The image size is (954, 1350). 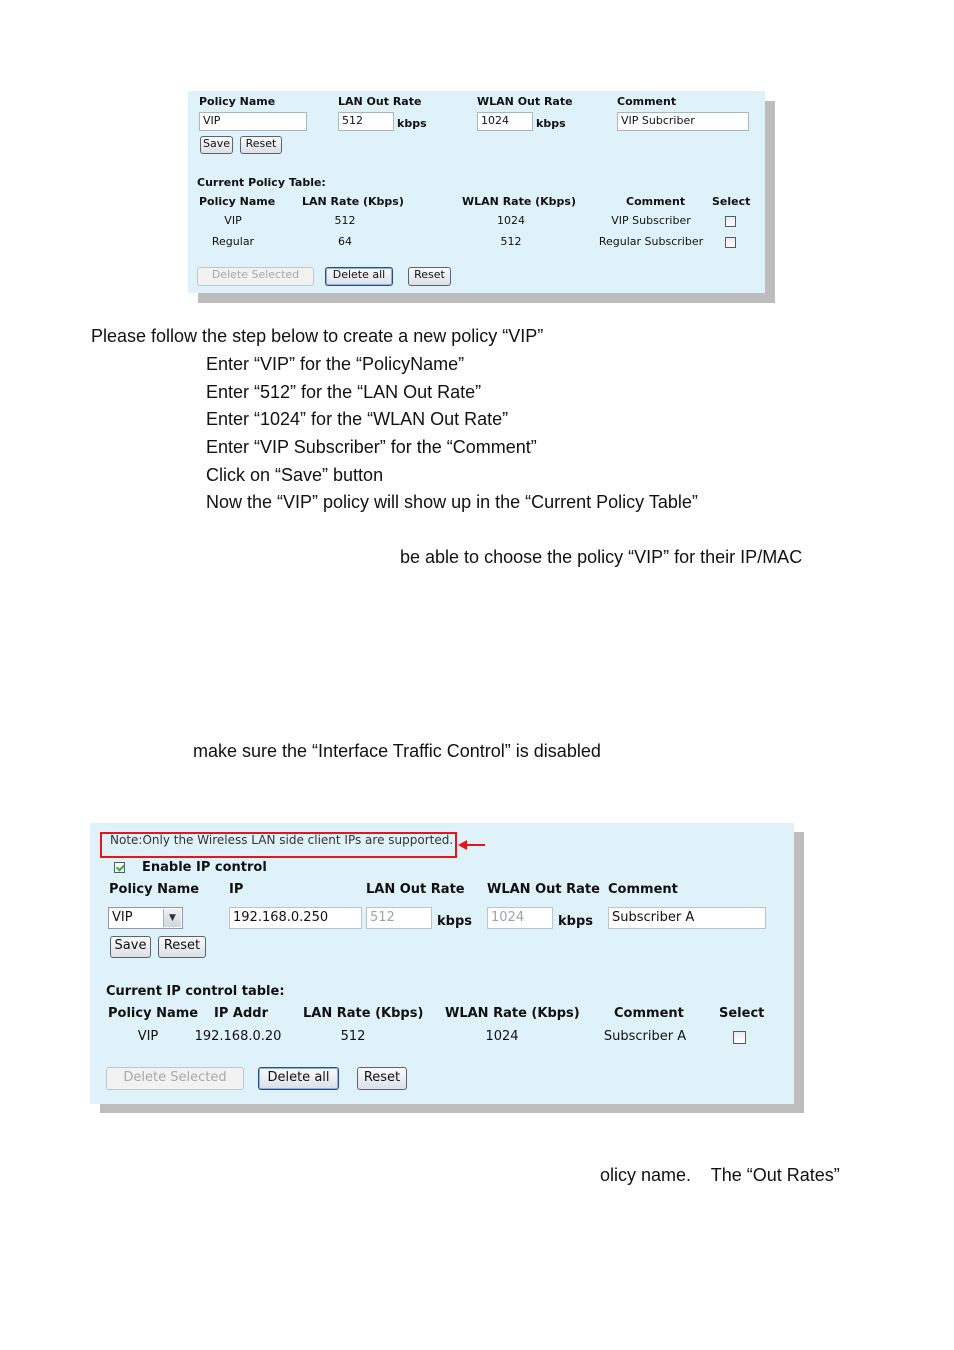 I want to click on arrow-head-icon, so click(x=462, y=845).